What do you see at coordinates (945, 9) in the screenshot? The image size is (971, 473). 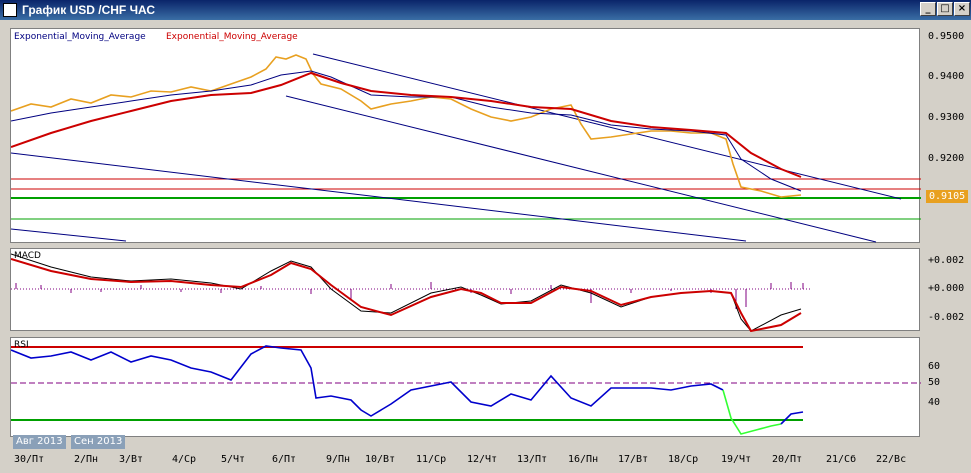 I see `maximize-button: □` at bounding box center [945, 9].